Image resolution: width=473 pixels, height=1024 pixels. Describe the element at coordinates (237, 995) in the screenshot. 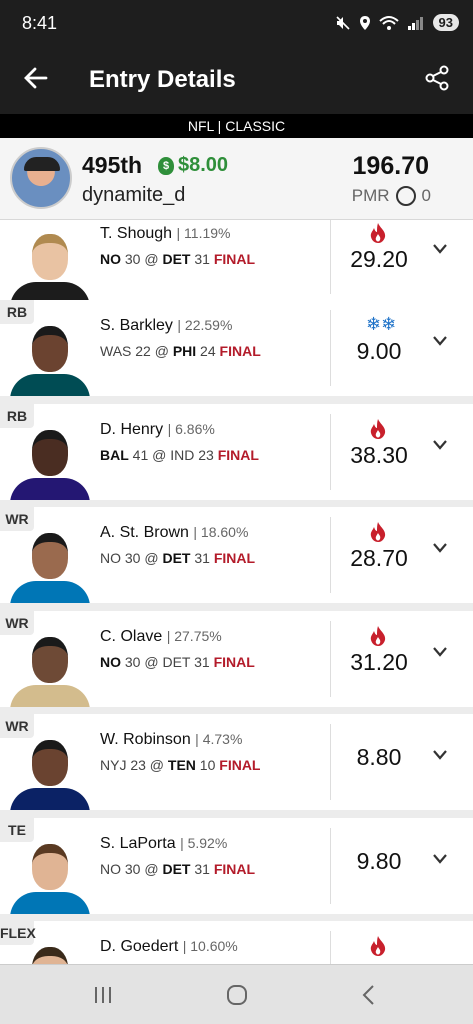

I see `home-icon` at that location.